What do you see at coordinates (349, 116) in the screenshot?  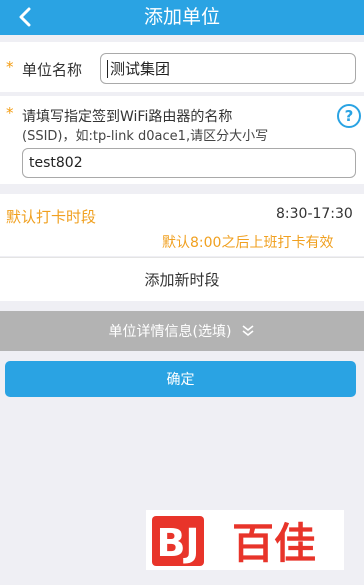 I see `help-icon: ?` at bounding box center [349, 116].